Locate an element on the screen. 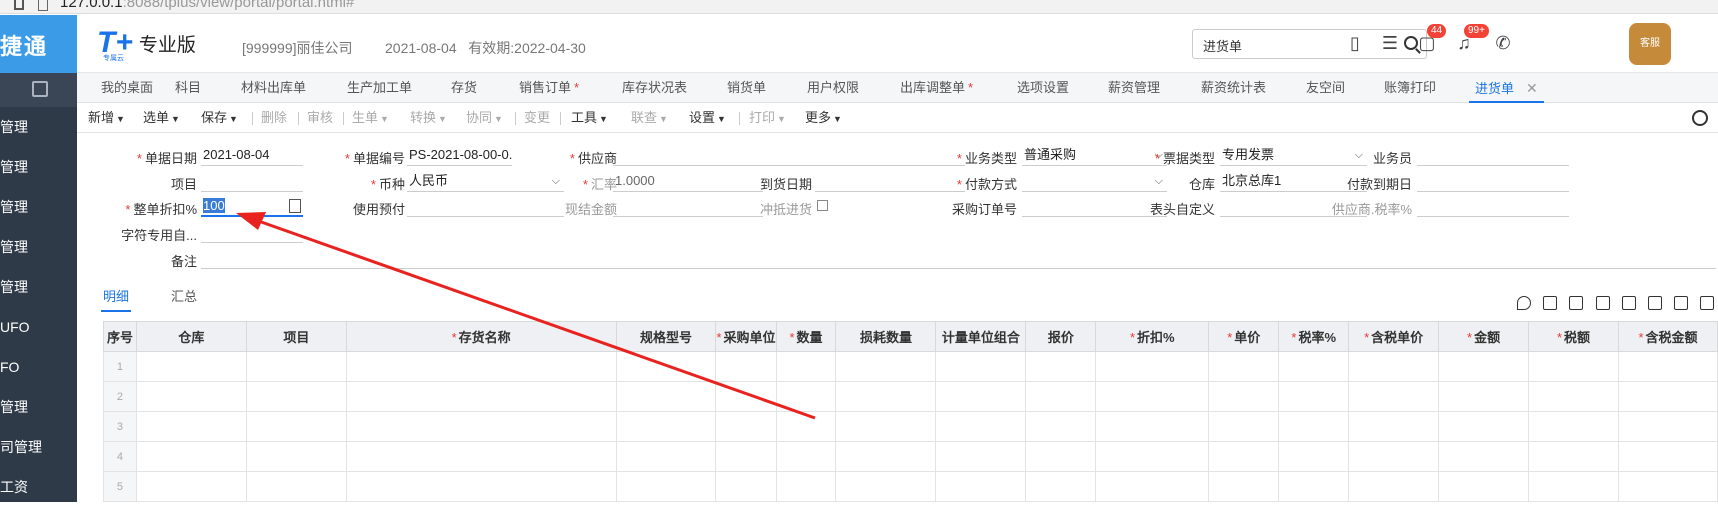 This screenshot has width=1718, height=507. approve-button: 审核 is located at coordinates (320, 118).